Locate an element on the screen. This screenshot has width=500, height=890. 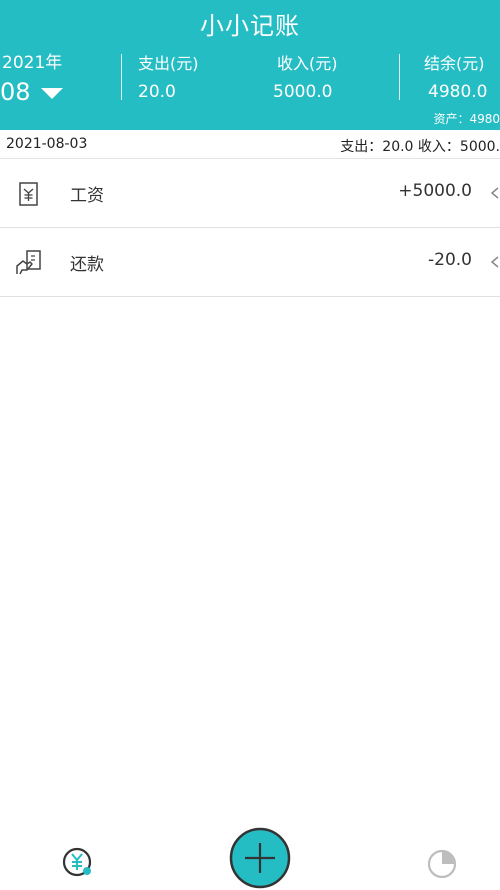
income-label: 收入(元) is located at coordinates (307, 63).